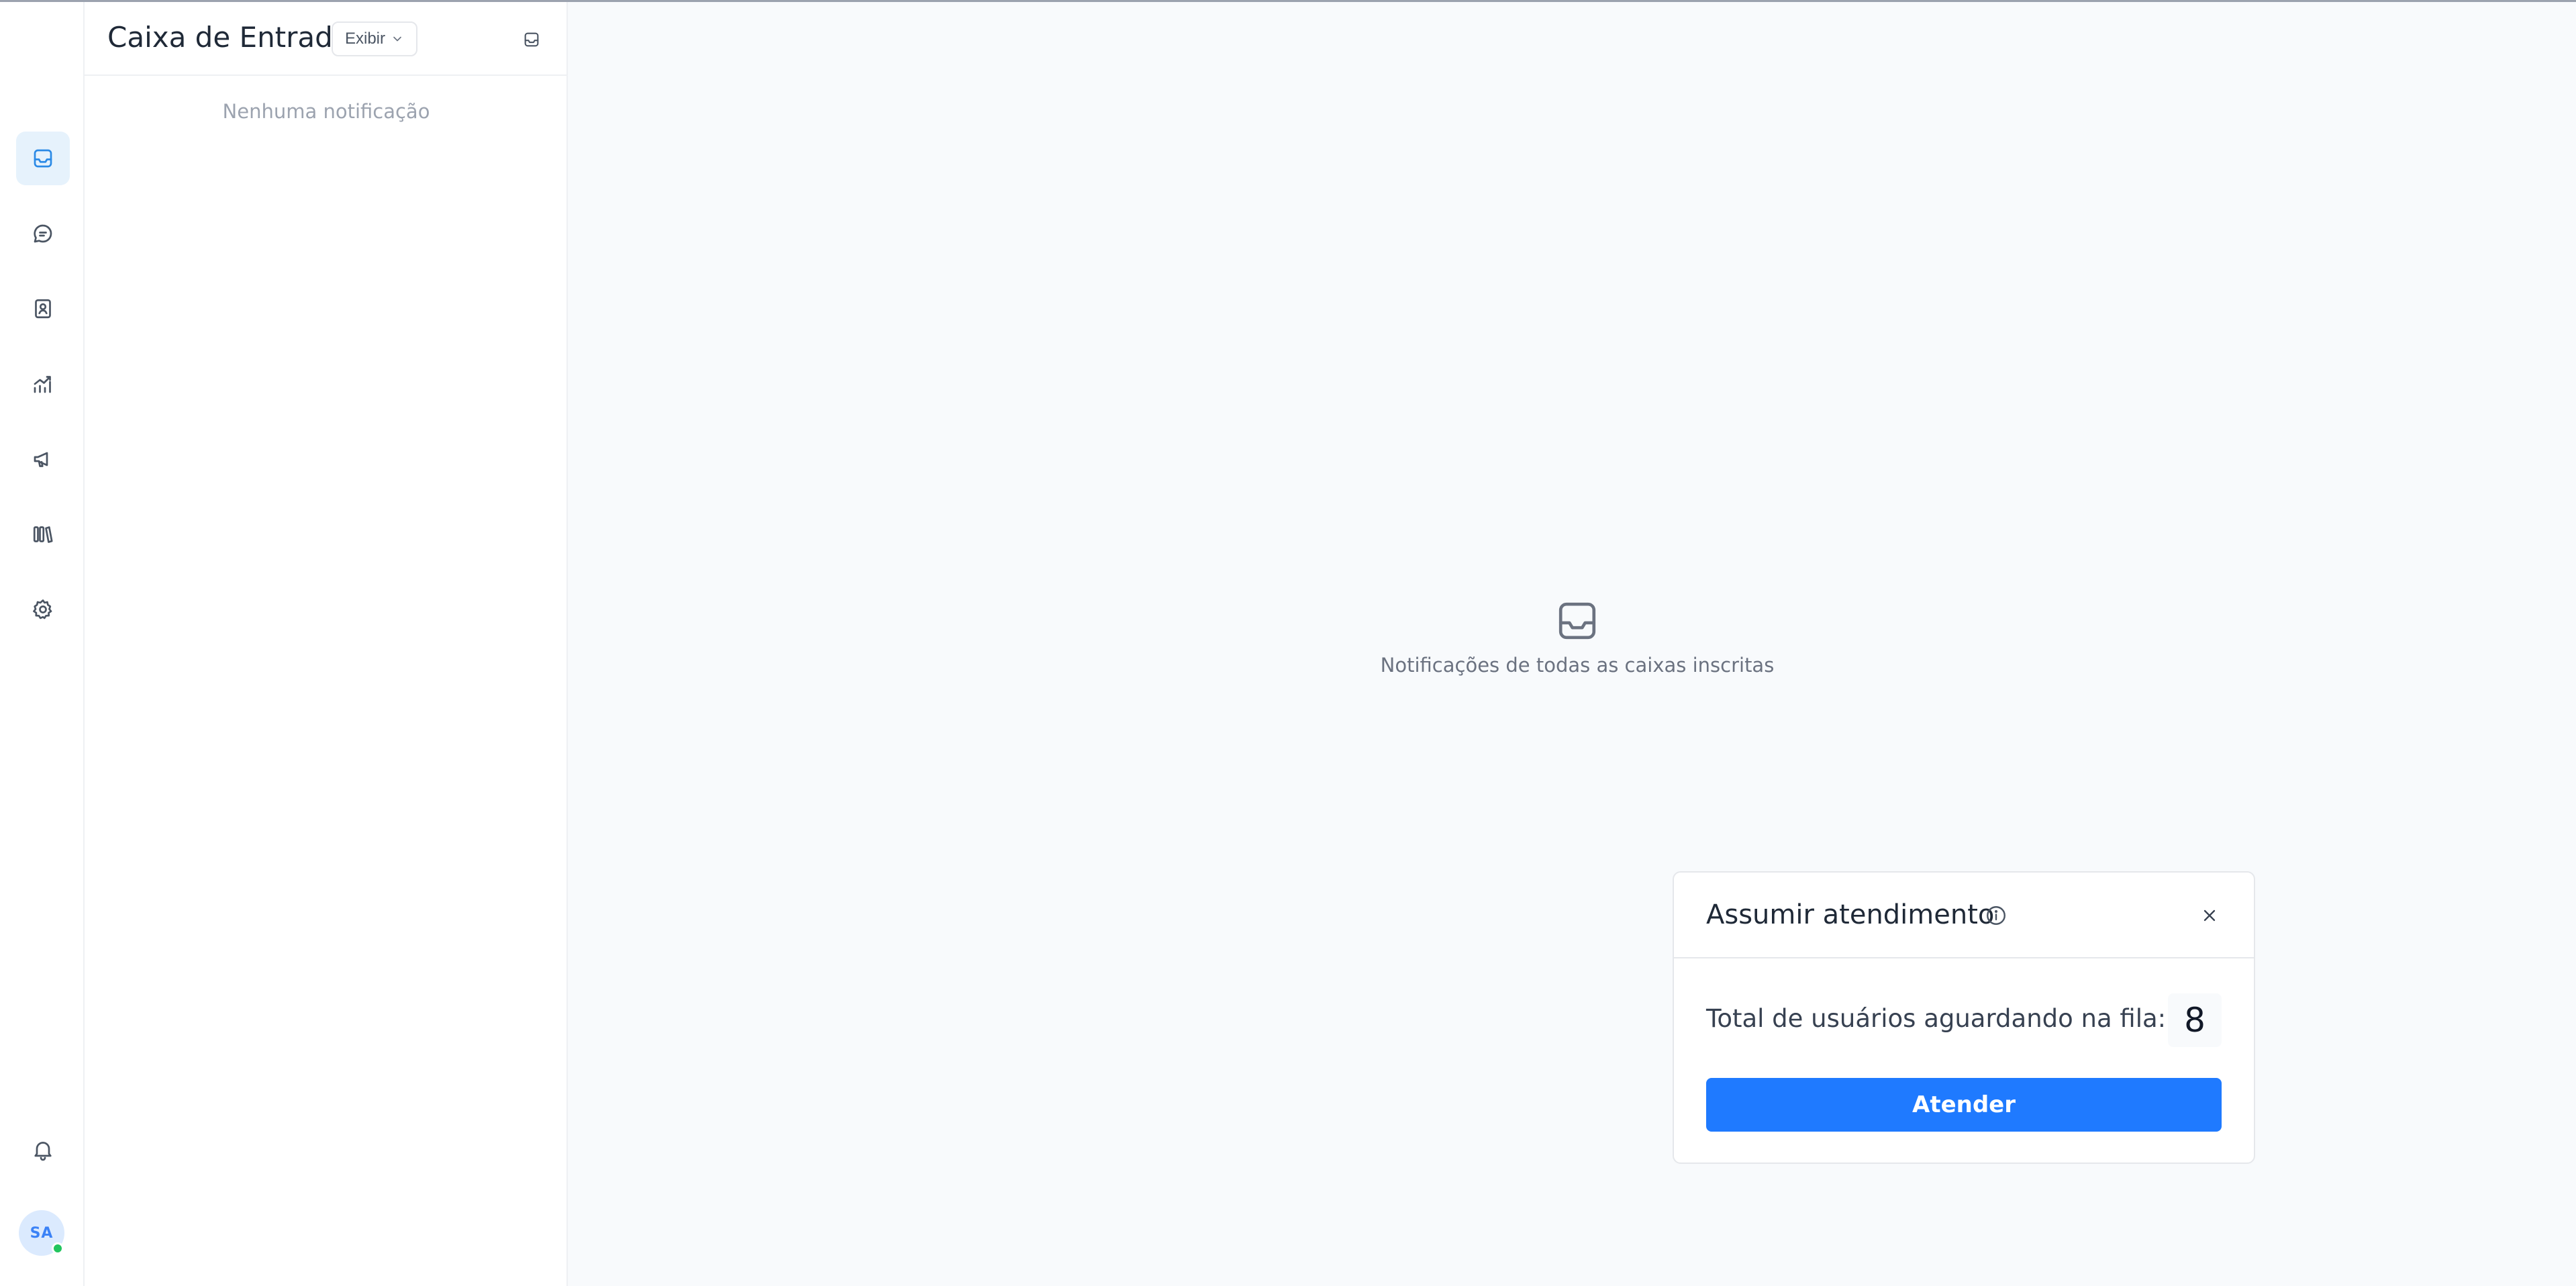 Image resolution: width=2576 pixels, height=1286 pixels. Describe the element at coordinates (397, 39) in the screenshot. I see `chevron-down-icon` at that location.